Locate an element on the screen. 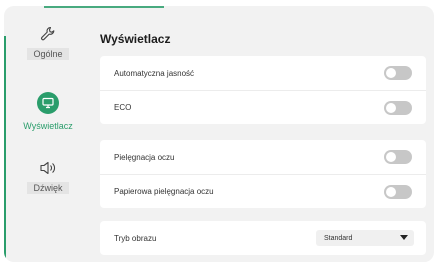 This screenshot has width=438, height=265. sidebar-item-label: Dźwięk is located at coordinates (48, 188).